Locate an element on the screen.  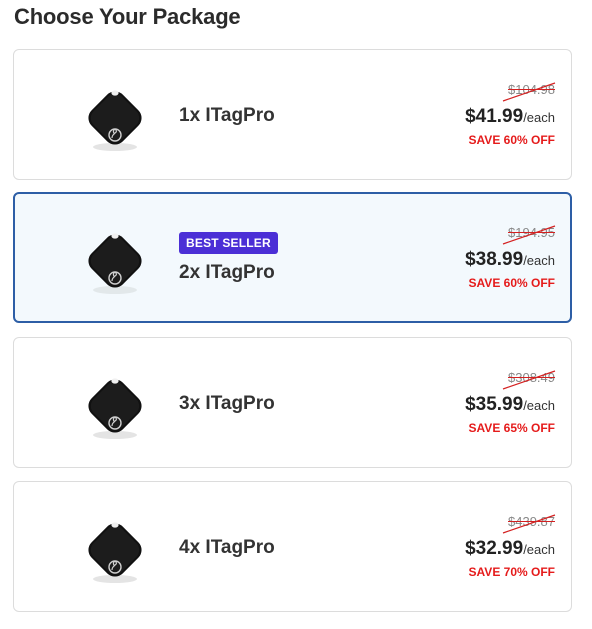
best-seller-badge: BEST SELLER is located at coordinates (228, 243).